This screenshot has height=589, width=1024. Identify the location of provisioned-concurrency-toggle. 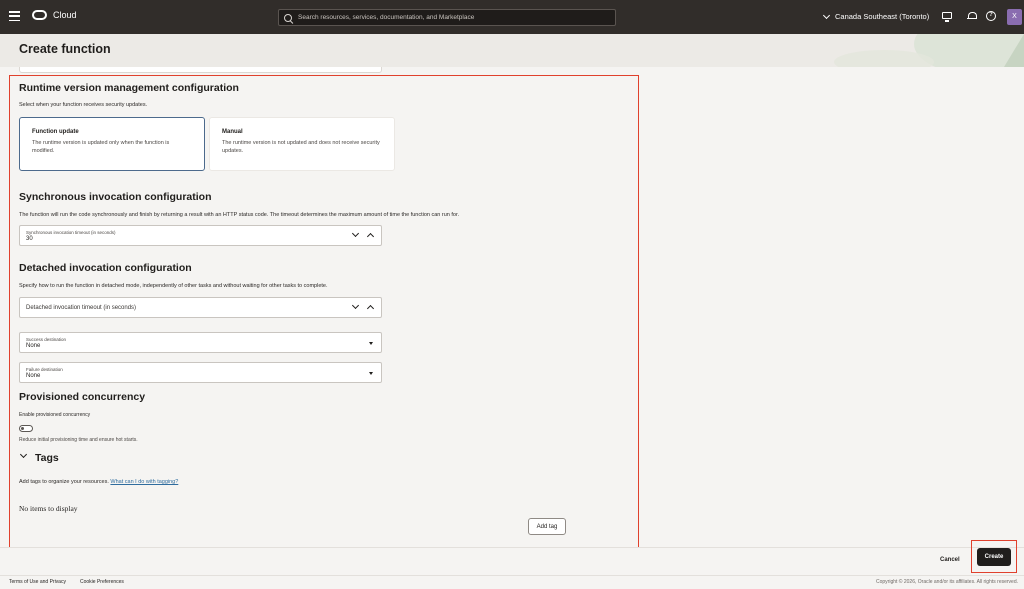
(26, 428).